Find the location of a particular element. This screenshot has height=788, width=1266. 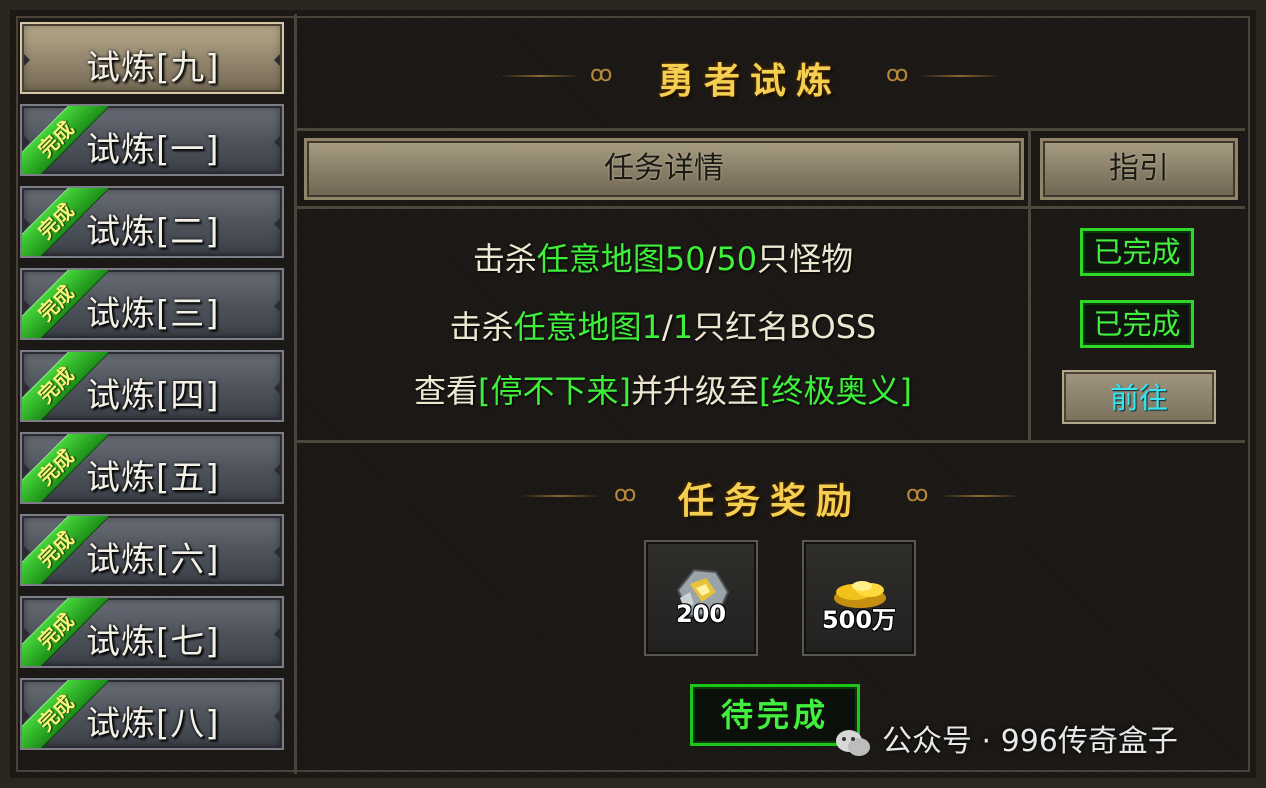

table-top-border is located at coordinates (771, 129).